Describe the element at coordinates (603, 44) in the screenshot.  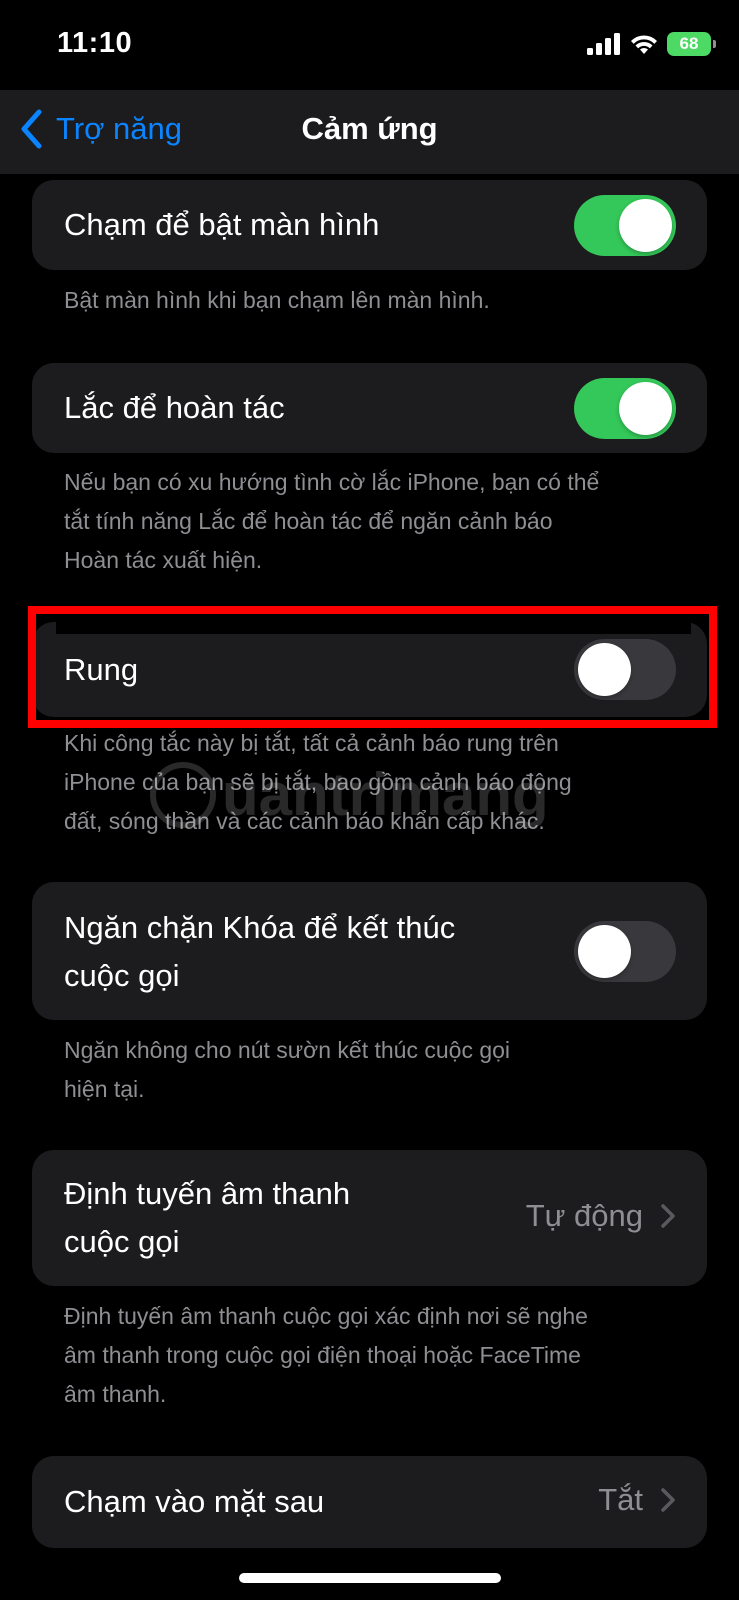
I see `cellular-signal-icon` at that location.